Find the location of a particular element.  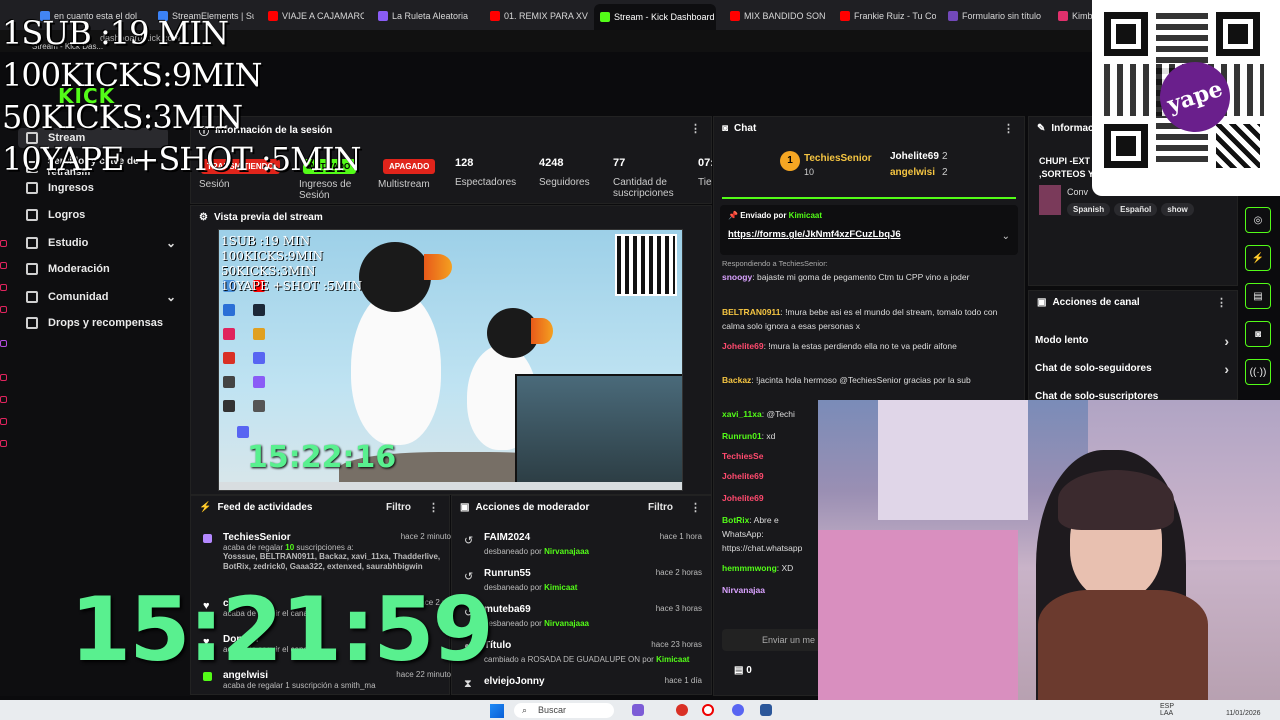

quick-action-button: ◙ is located at coordinates (1258, 334).